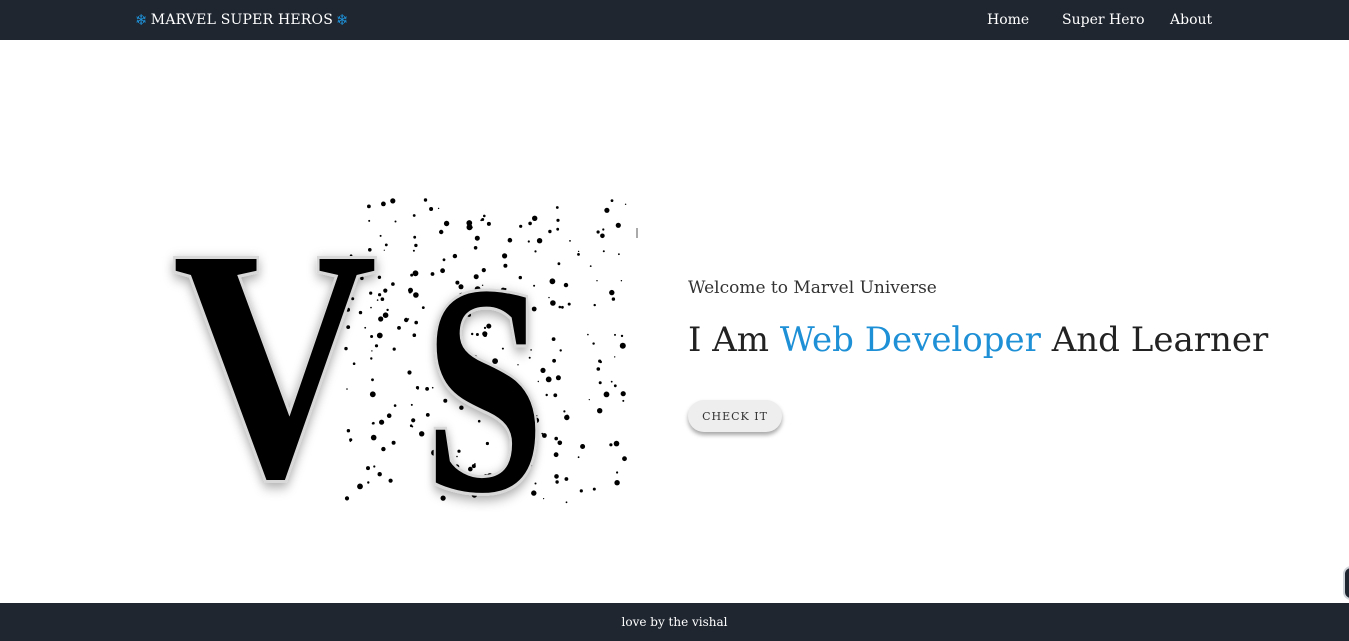 This screenshot has width=1349, height=641. What do you see at coordinates (1346, 583) in the screenshot?
I see `scroll-top-button` at bounding box center [1346, 583].